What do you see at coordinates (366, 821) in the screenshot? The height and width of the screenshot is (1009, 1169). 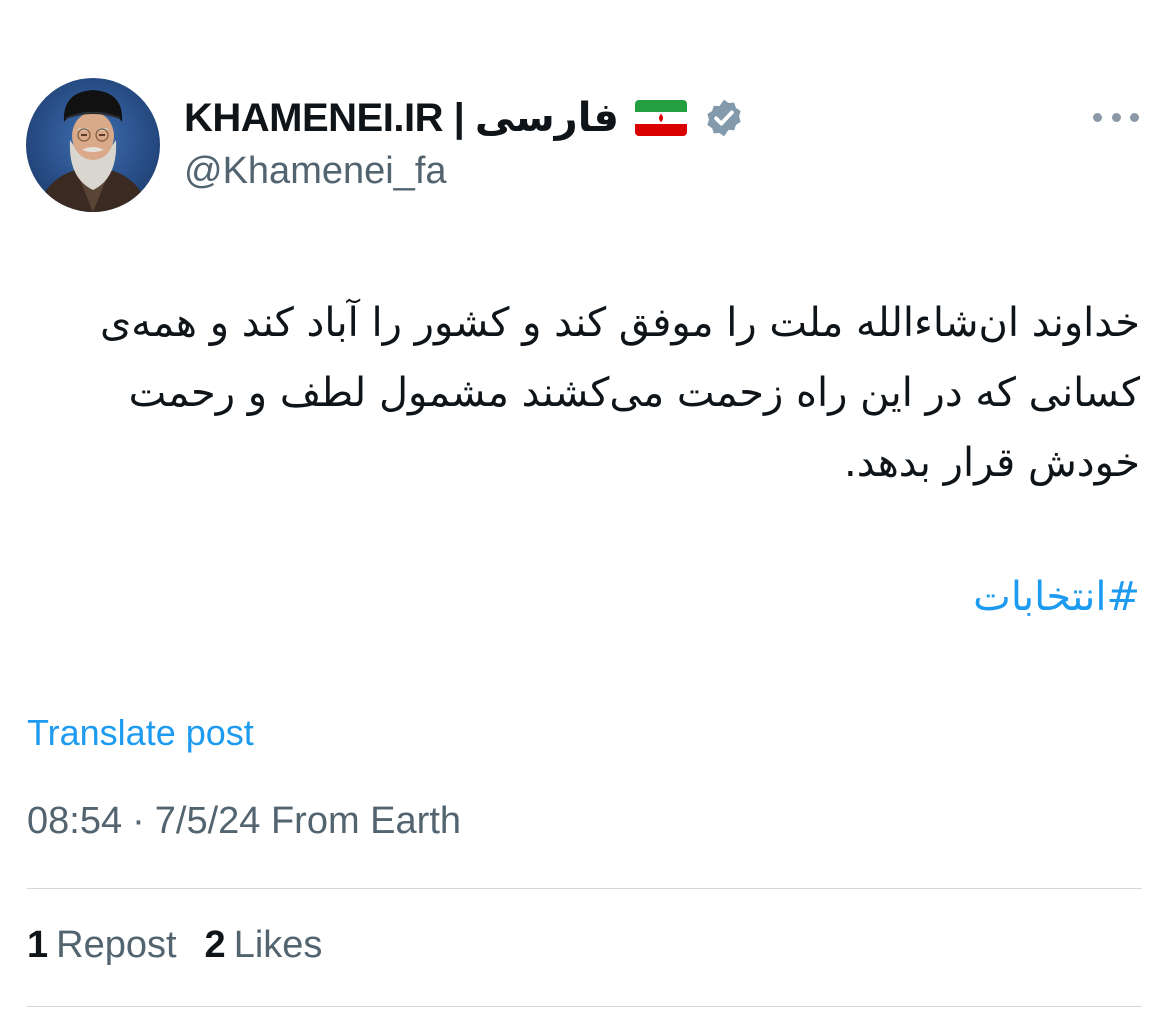 I see `post-source: From Earth` at bounding box center [366, 821].